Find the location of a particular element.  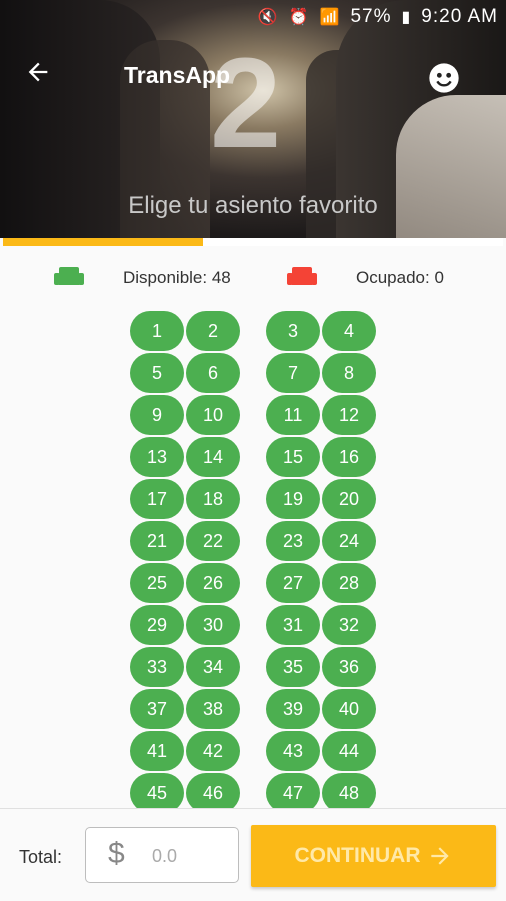

seat-button: 3 is located at coordinates (293, 331).